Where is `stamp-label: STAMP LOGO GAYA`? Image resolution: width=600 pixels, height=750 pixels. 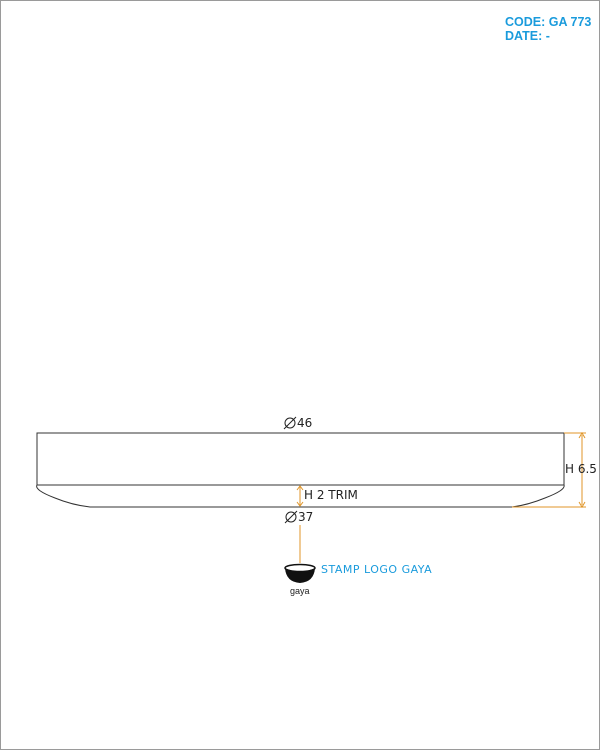
stamp-label: STAMP LOGO GAYA is located at coordinates (376, 569).